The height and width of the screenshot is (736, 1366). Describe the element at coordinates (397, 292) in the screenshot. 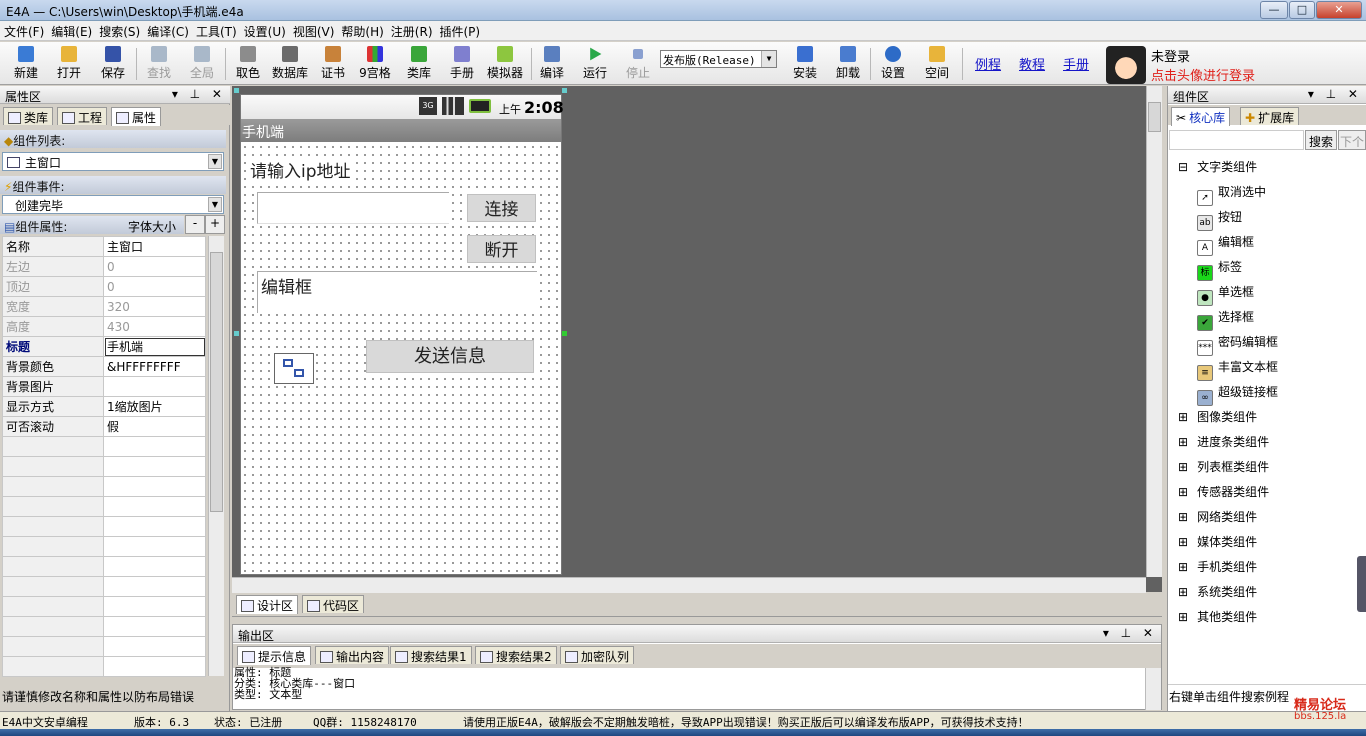

I see `message-editbox: 编辑框` at that location.